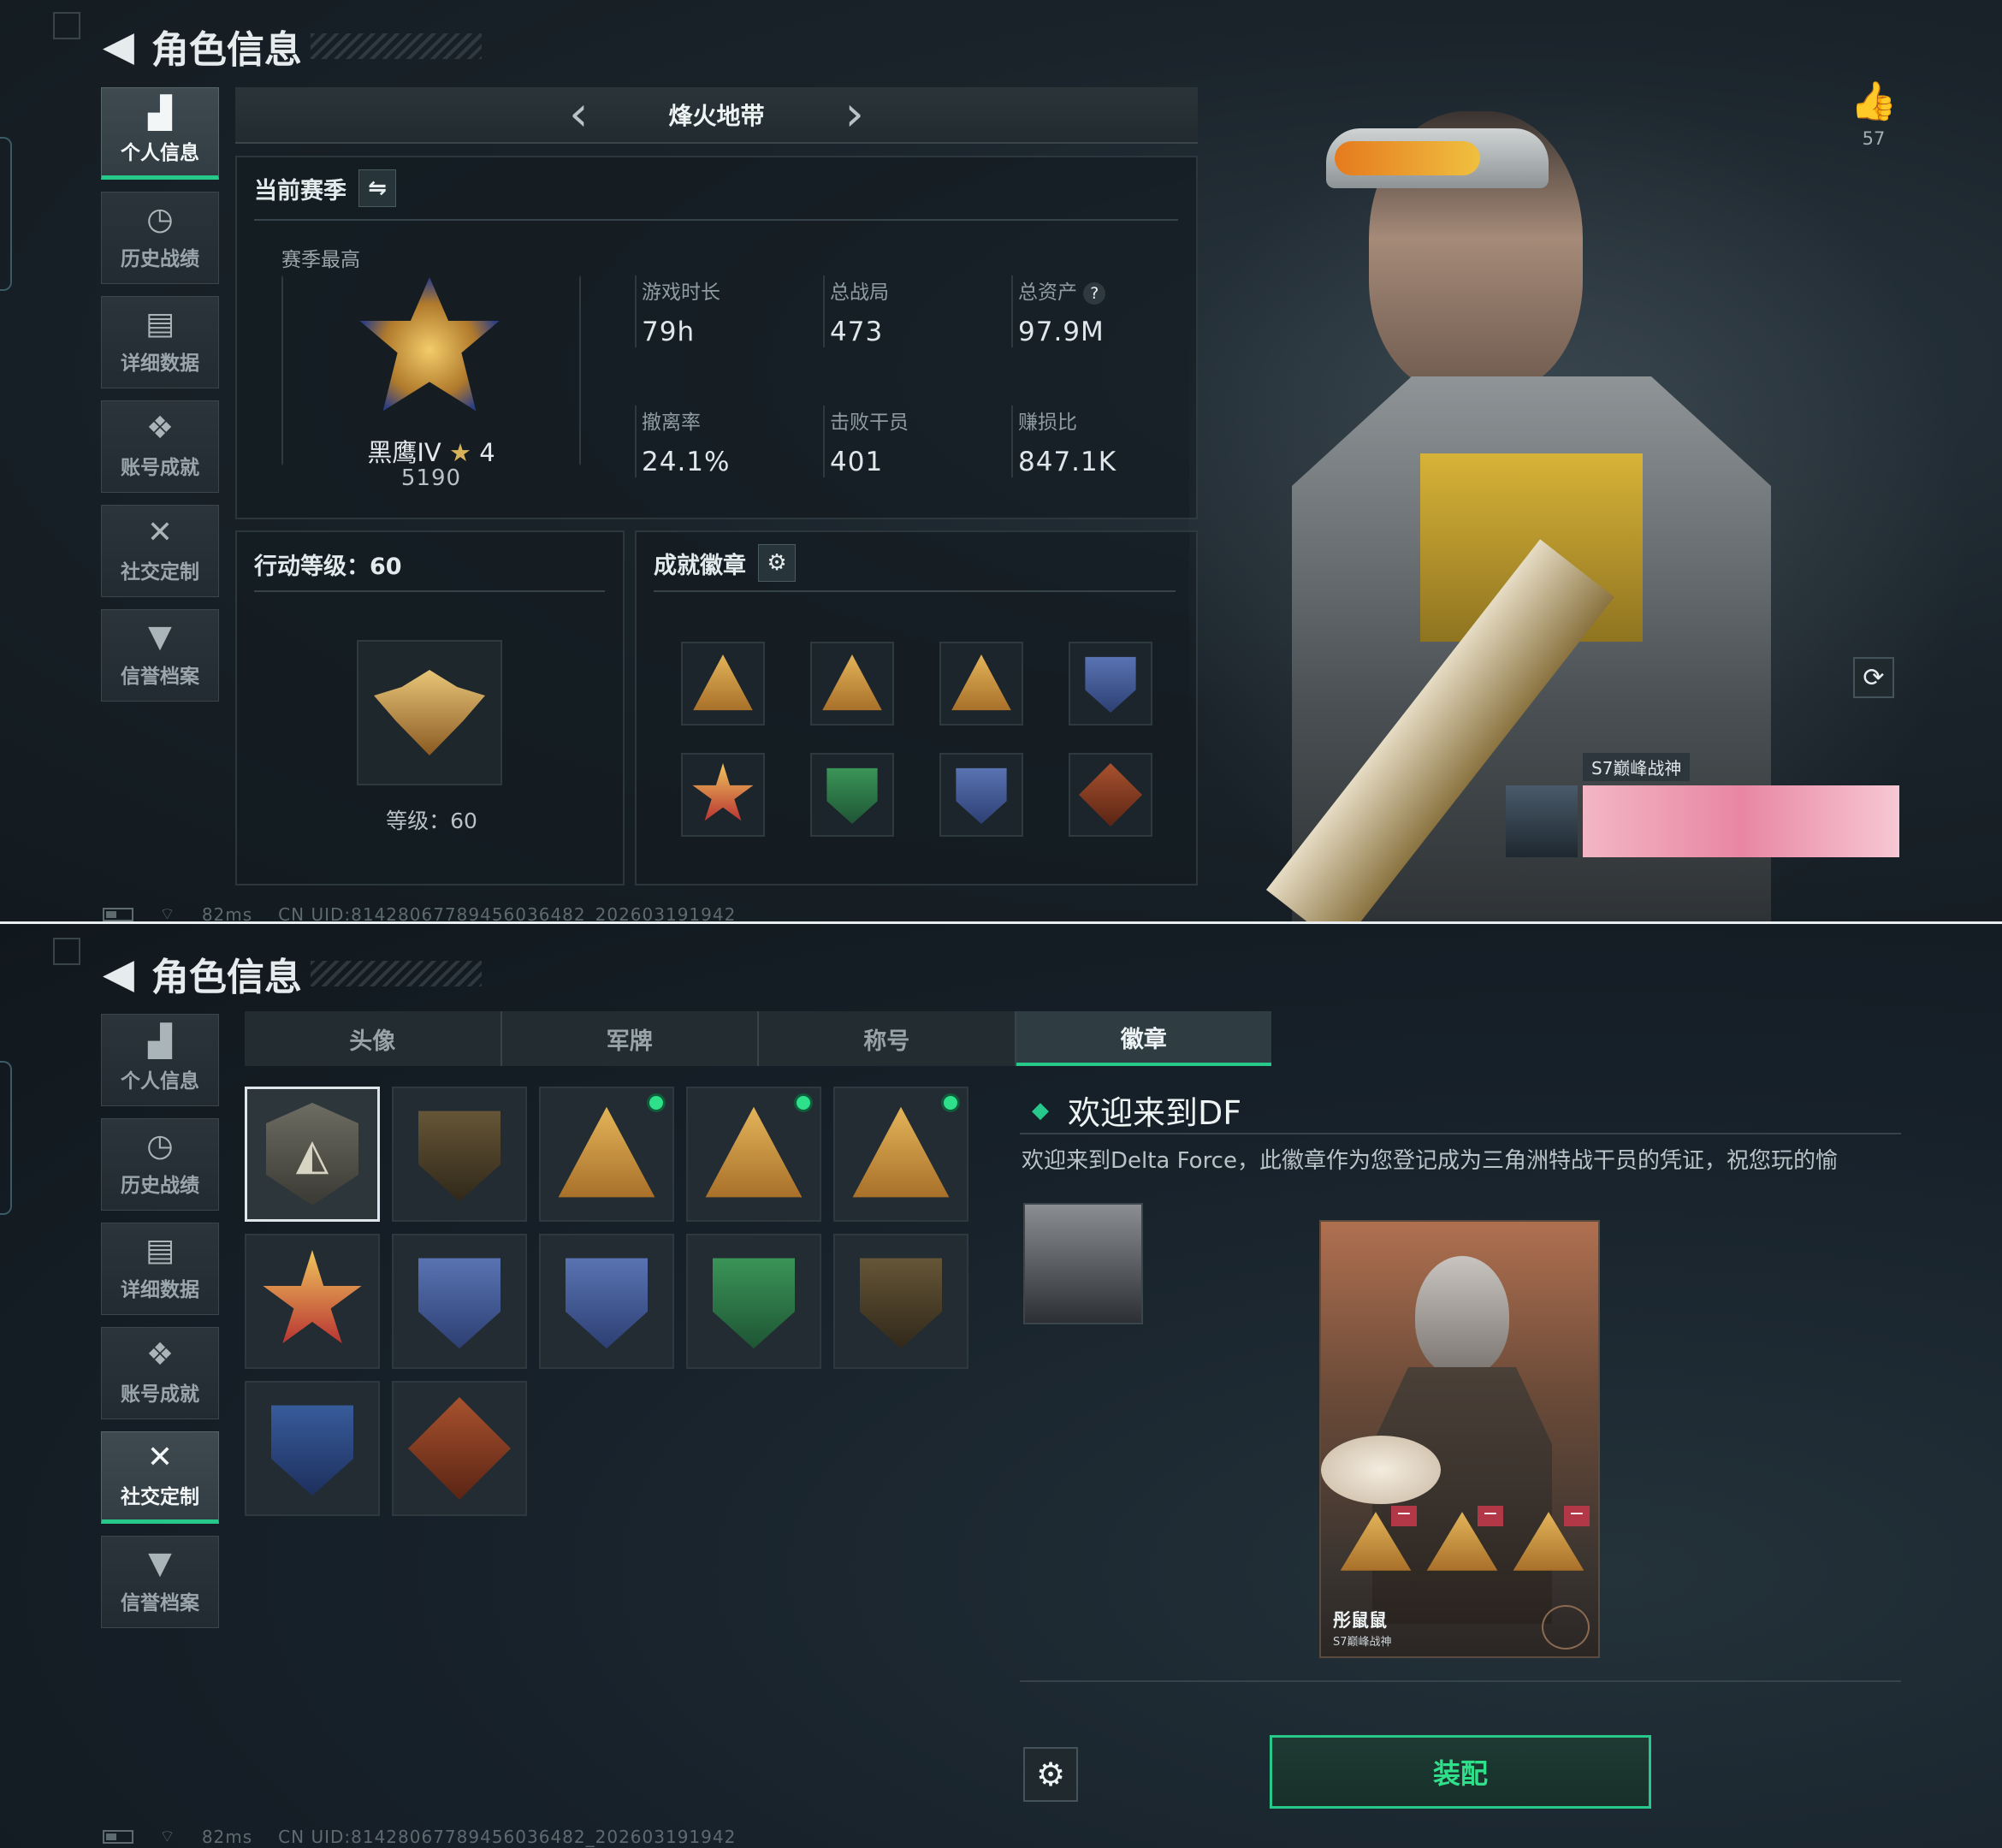 This screenshot has height=1848, width=2002. Describe the element at coordinates (312, 1154) in the screenshot. I see `badge-grid-item: ◭` at that location.